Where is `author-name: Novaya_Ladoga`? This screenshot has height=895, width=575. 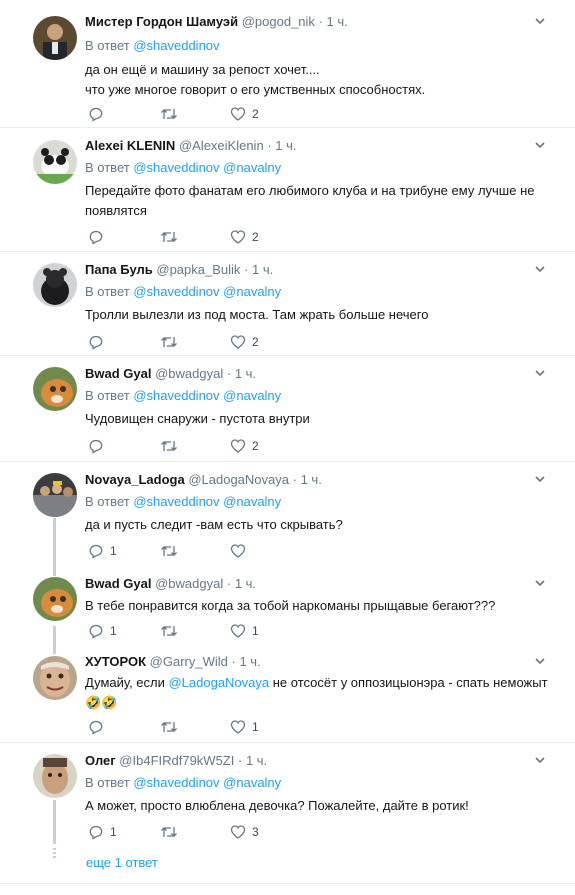 author-name: Novaya_Ladoga is located at coordinates (135, 479).